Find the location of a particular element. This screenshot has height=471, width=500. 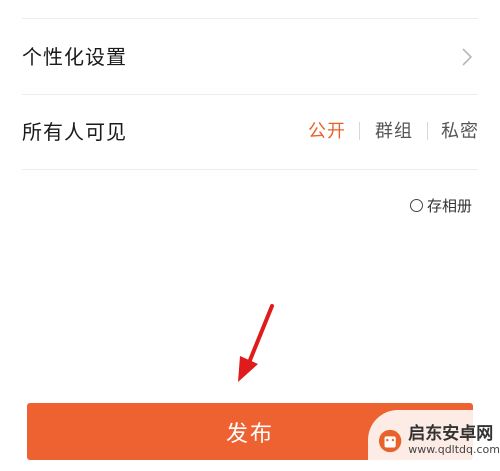

android-logo-icon is located at coordinates (390, 440).